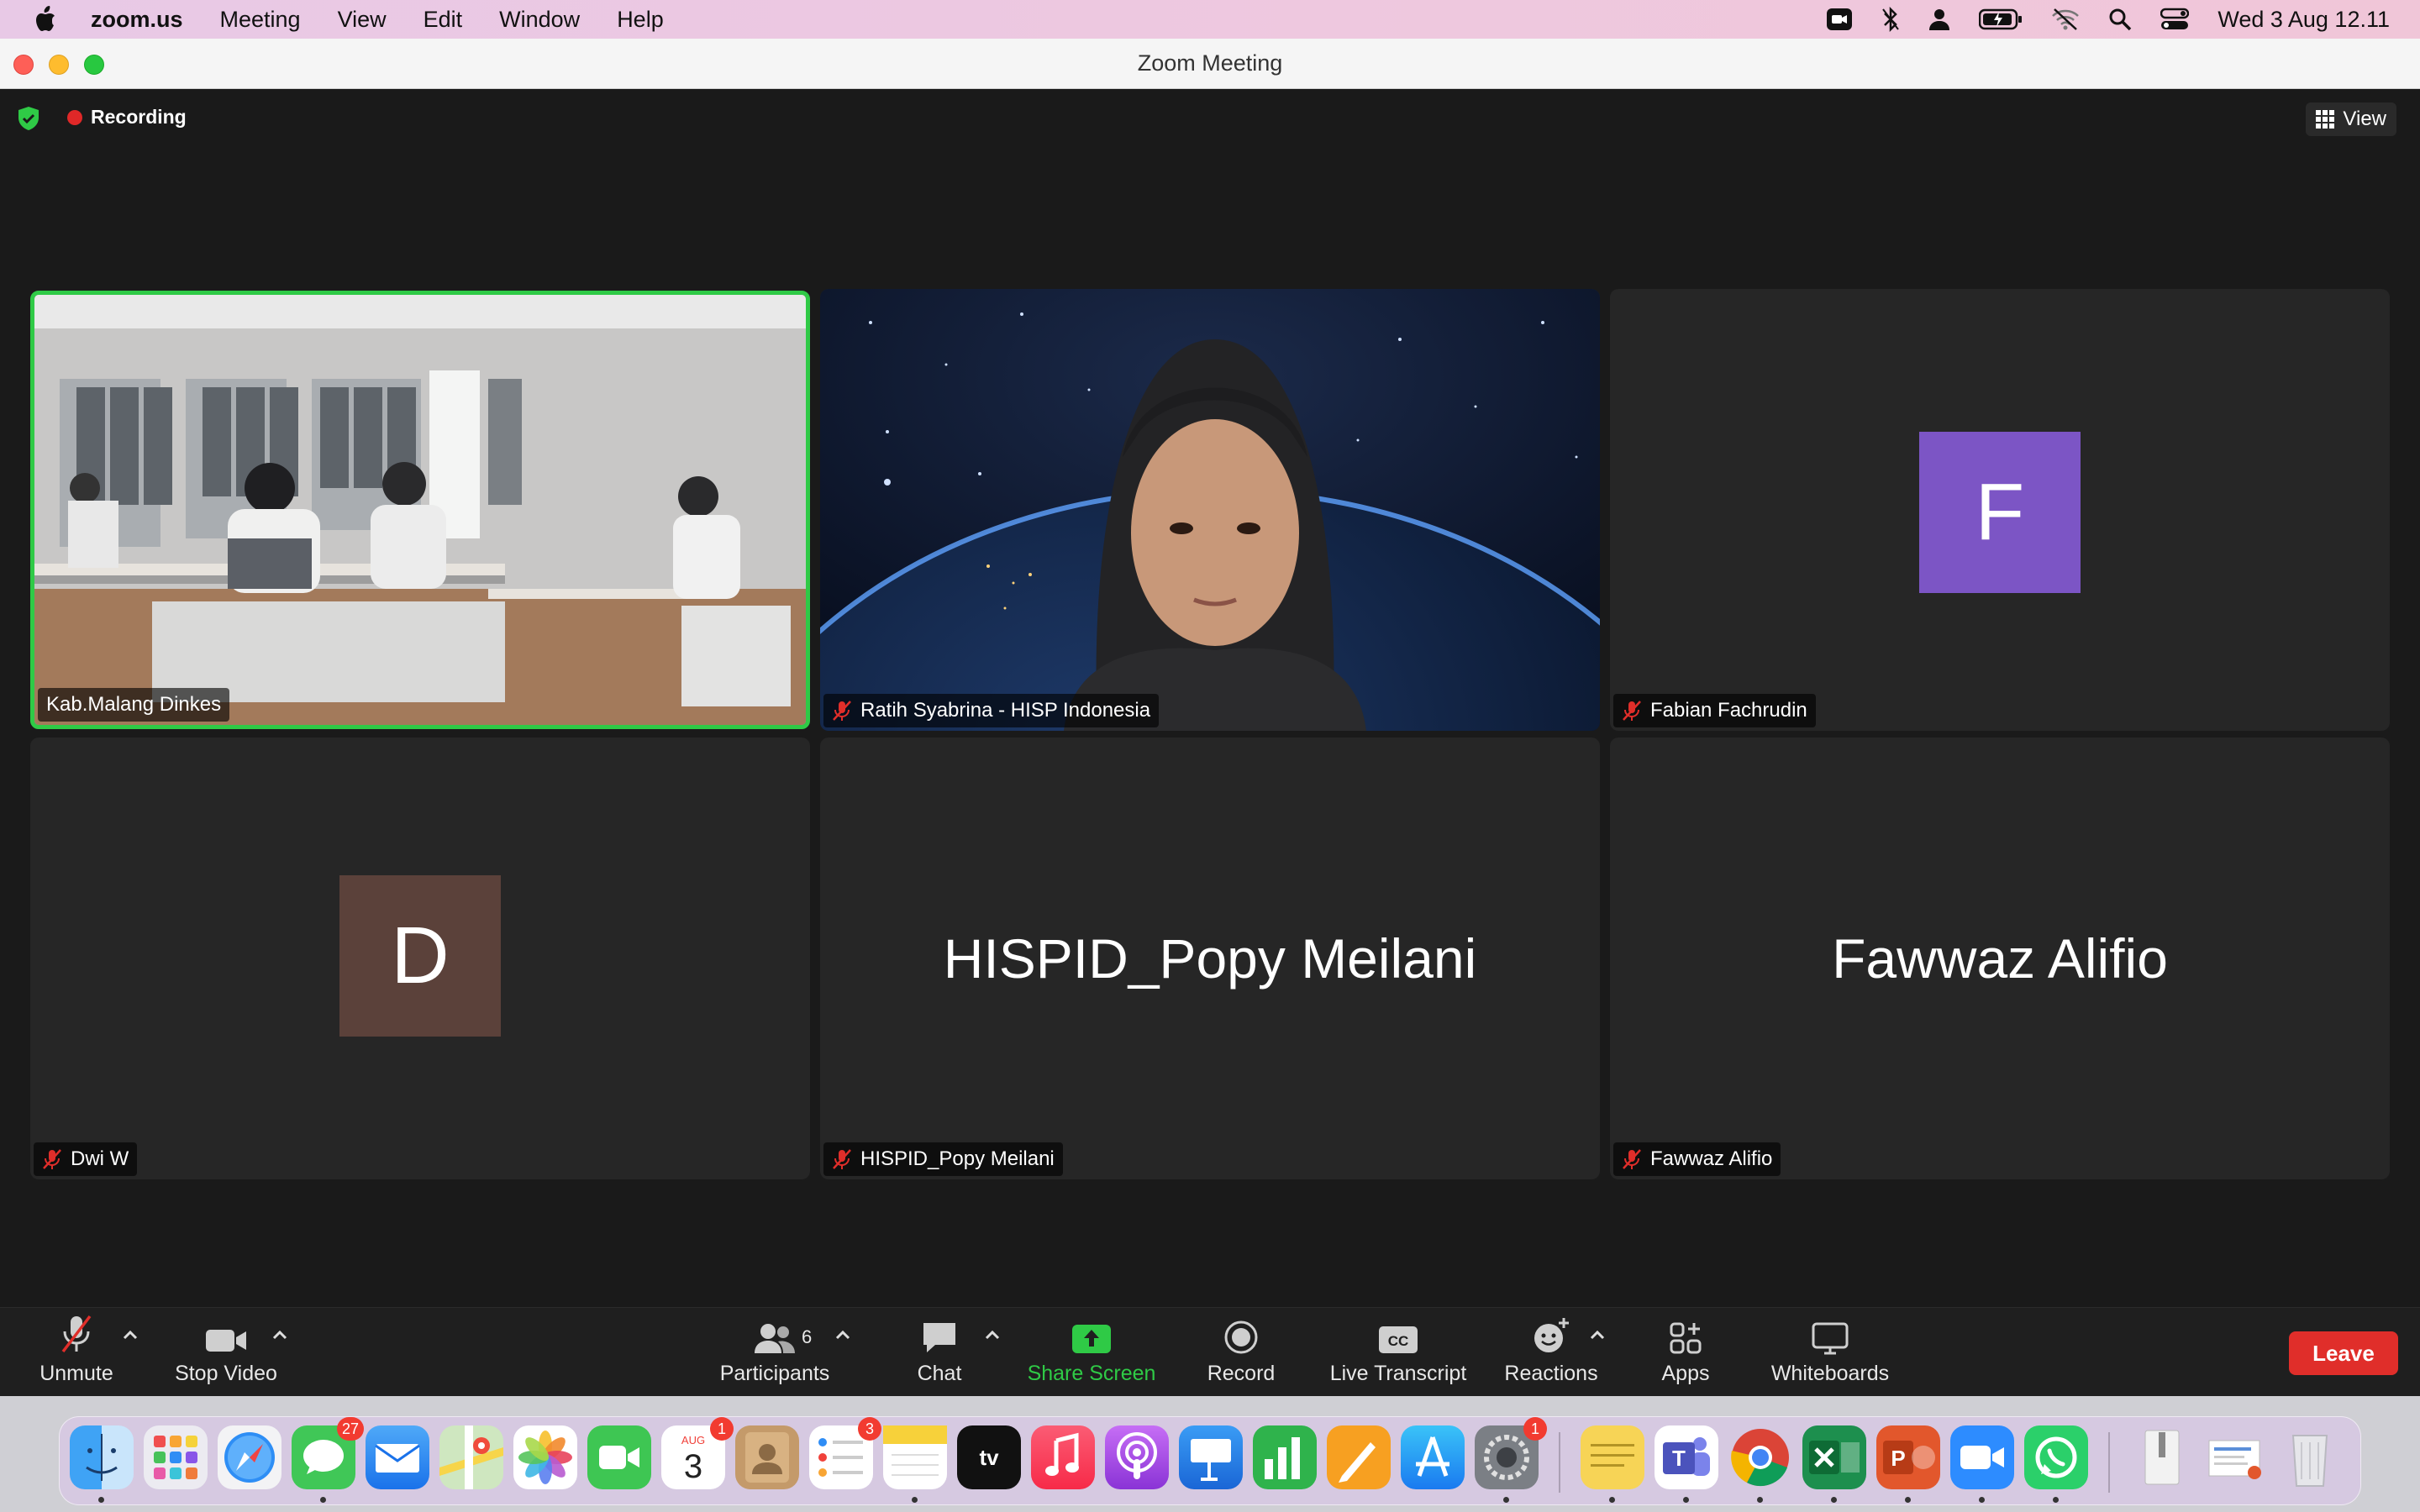 This screenshot has width=2420, height=1512. I want to click on participant-name: HISPID_Popy Meilani, so click(958, 1158).